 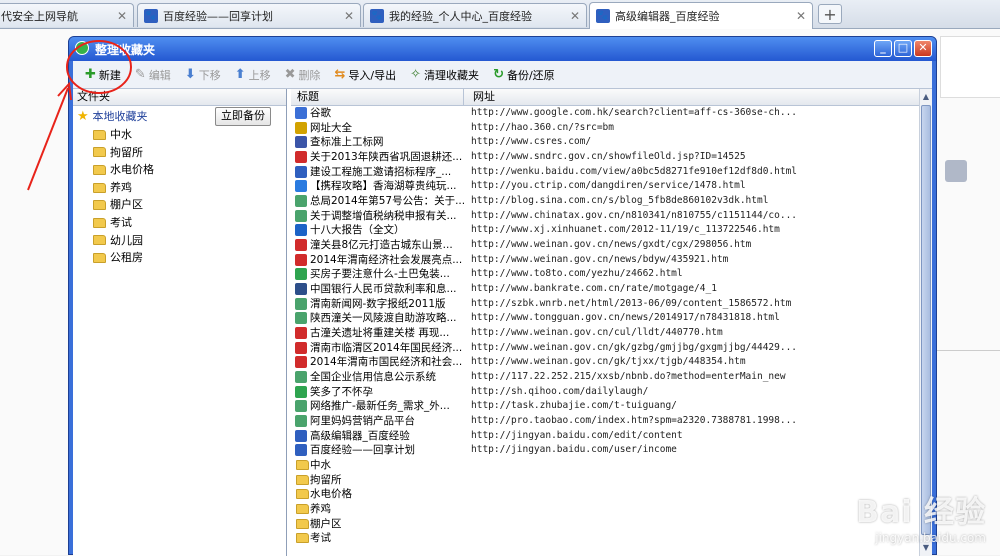 I want to click on folder-row: 水电价格, so click(x=605, y=494).